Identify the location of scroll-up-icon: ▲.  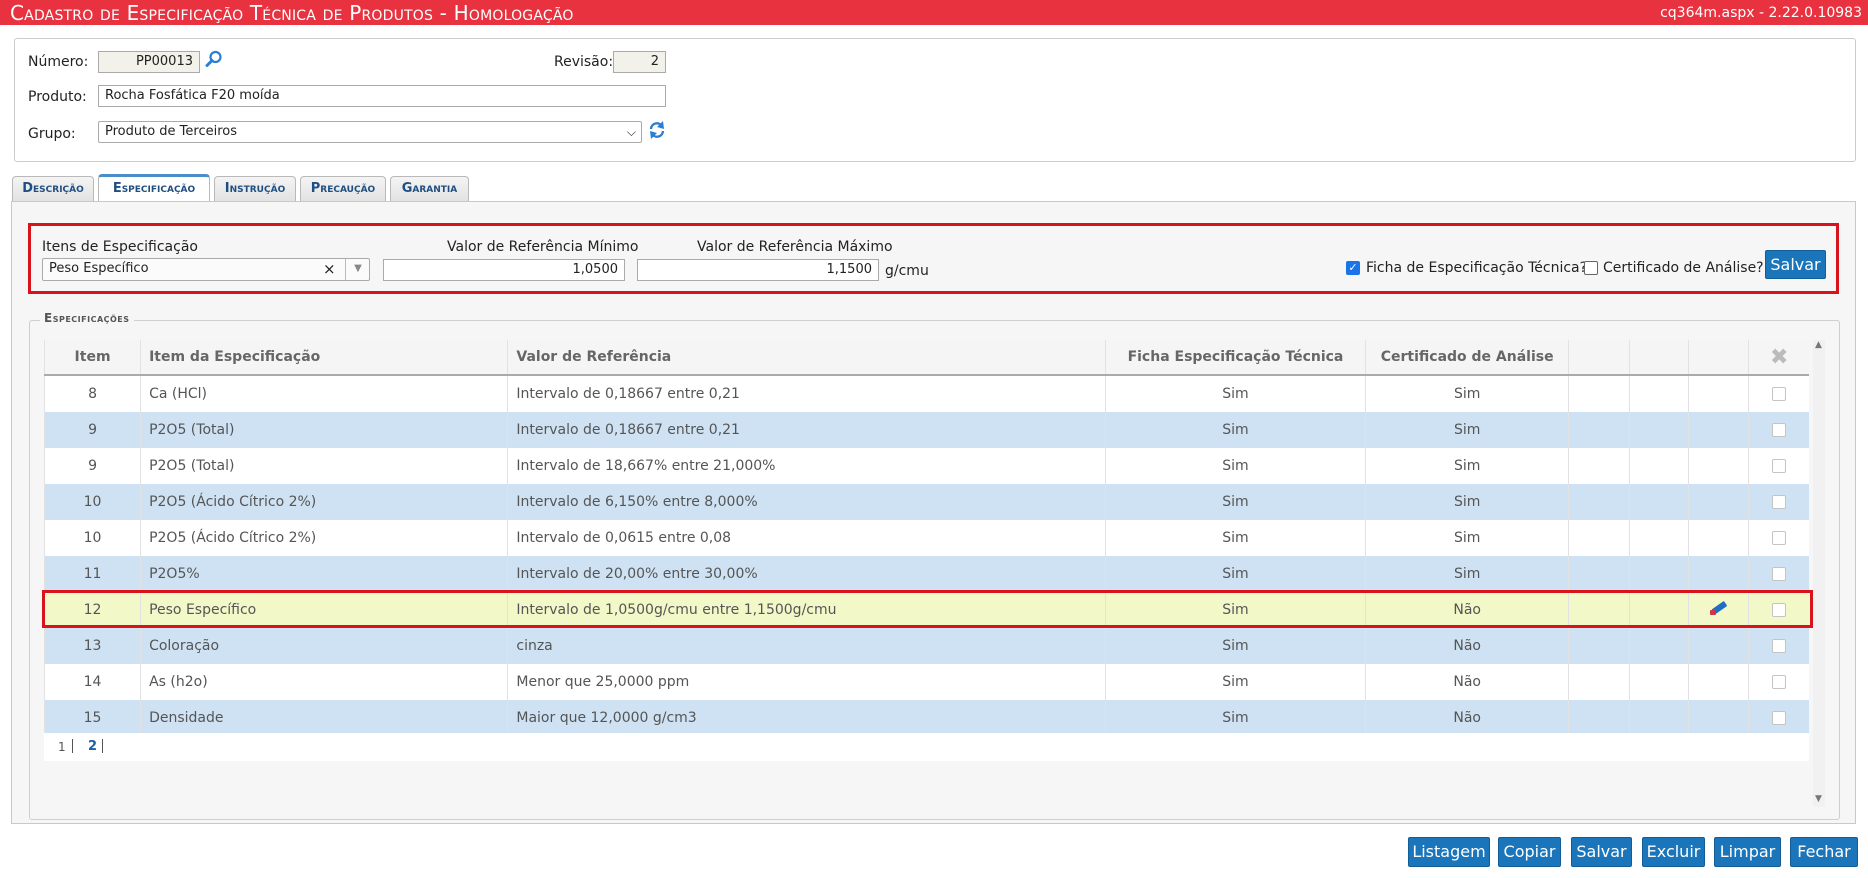
(1818, 345).